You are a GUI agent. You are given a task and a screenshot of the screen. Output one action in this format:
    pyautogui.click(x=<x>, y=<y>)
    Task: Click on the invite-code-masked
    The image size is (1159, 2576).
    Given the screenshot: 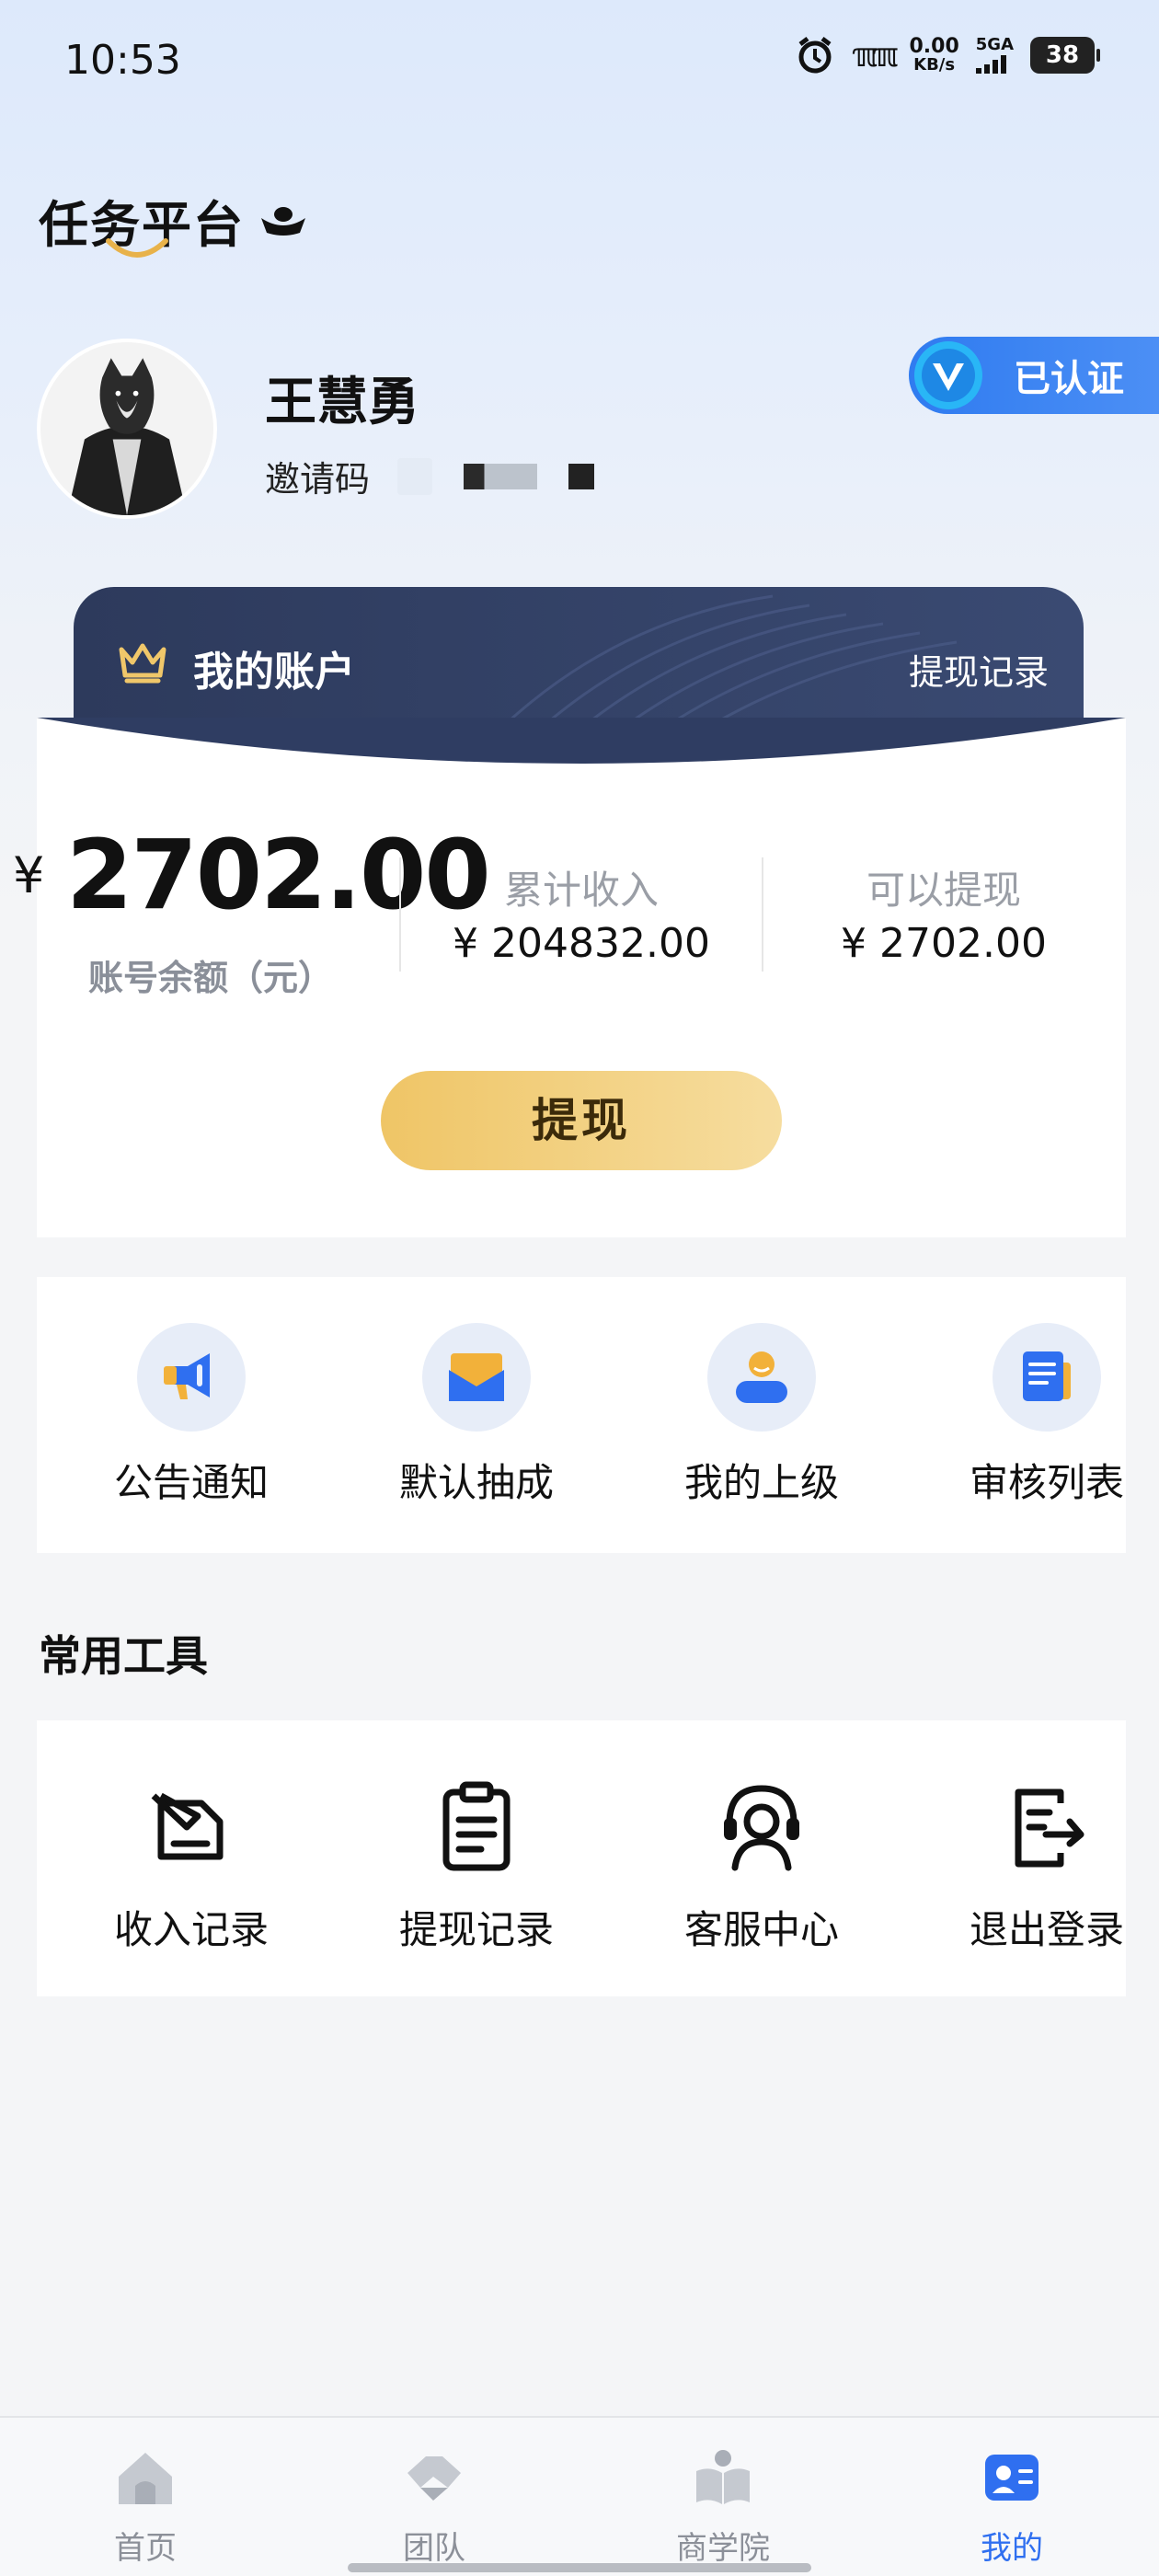 What is the action you would take?
    pyautogui.click(x=496, y=476)
    